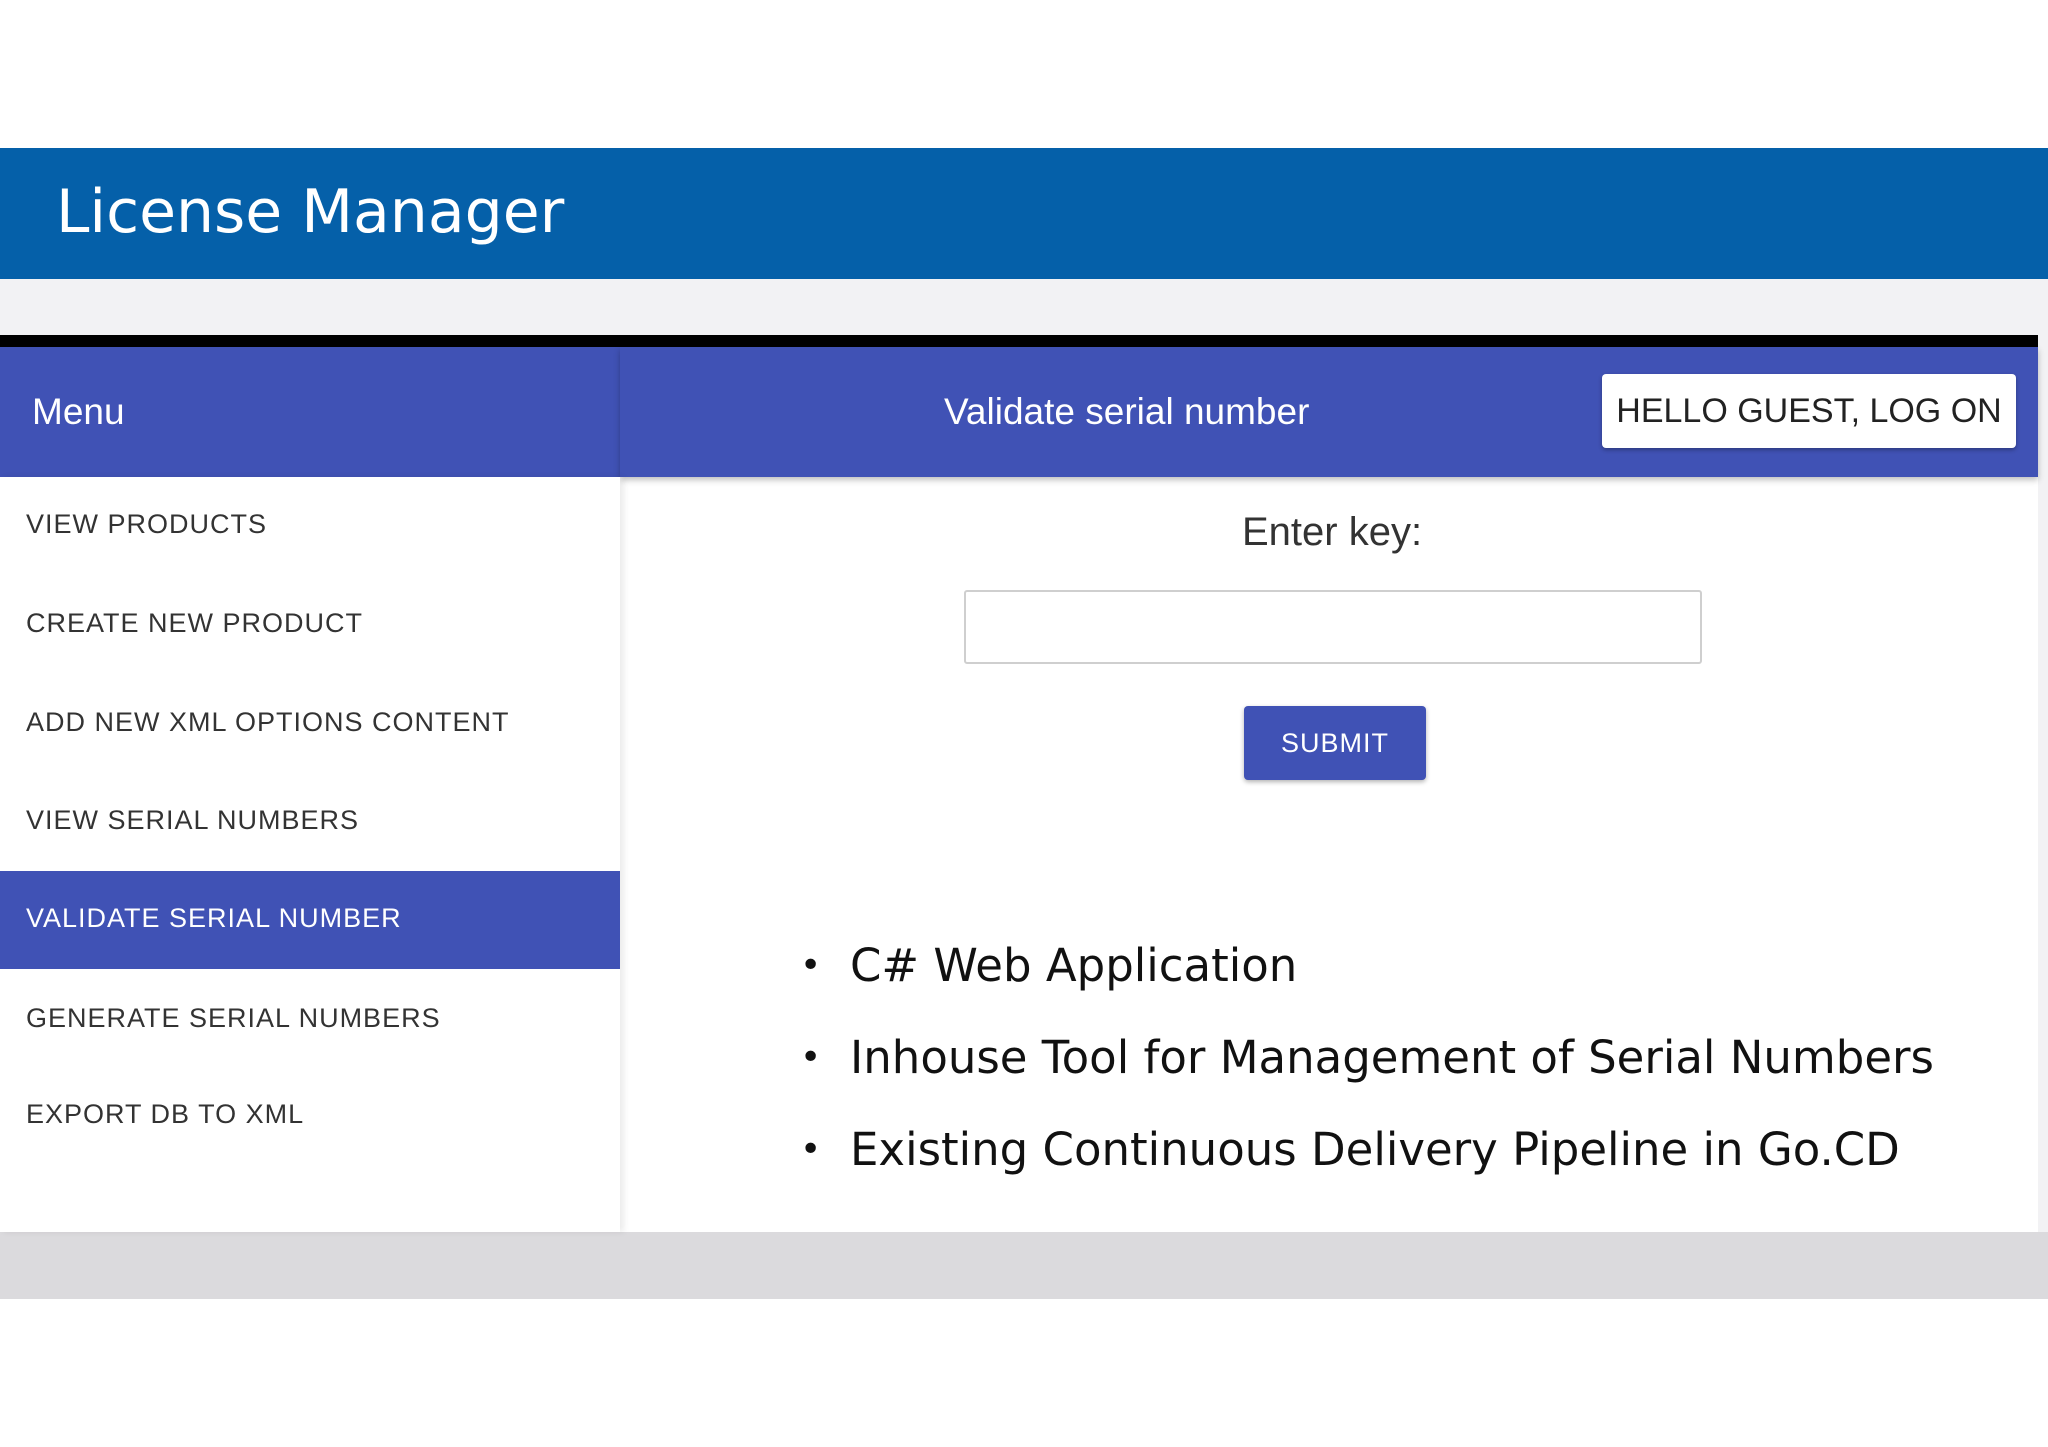  Describe the element at coordinates (1127, 411) in the screenshot. I see `page-title: Validate serial number` at that location.